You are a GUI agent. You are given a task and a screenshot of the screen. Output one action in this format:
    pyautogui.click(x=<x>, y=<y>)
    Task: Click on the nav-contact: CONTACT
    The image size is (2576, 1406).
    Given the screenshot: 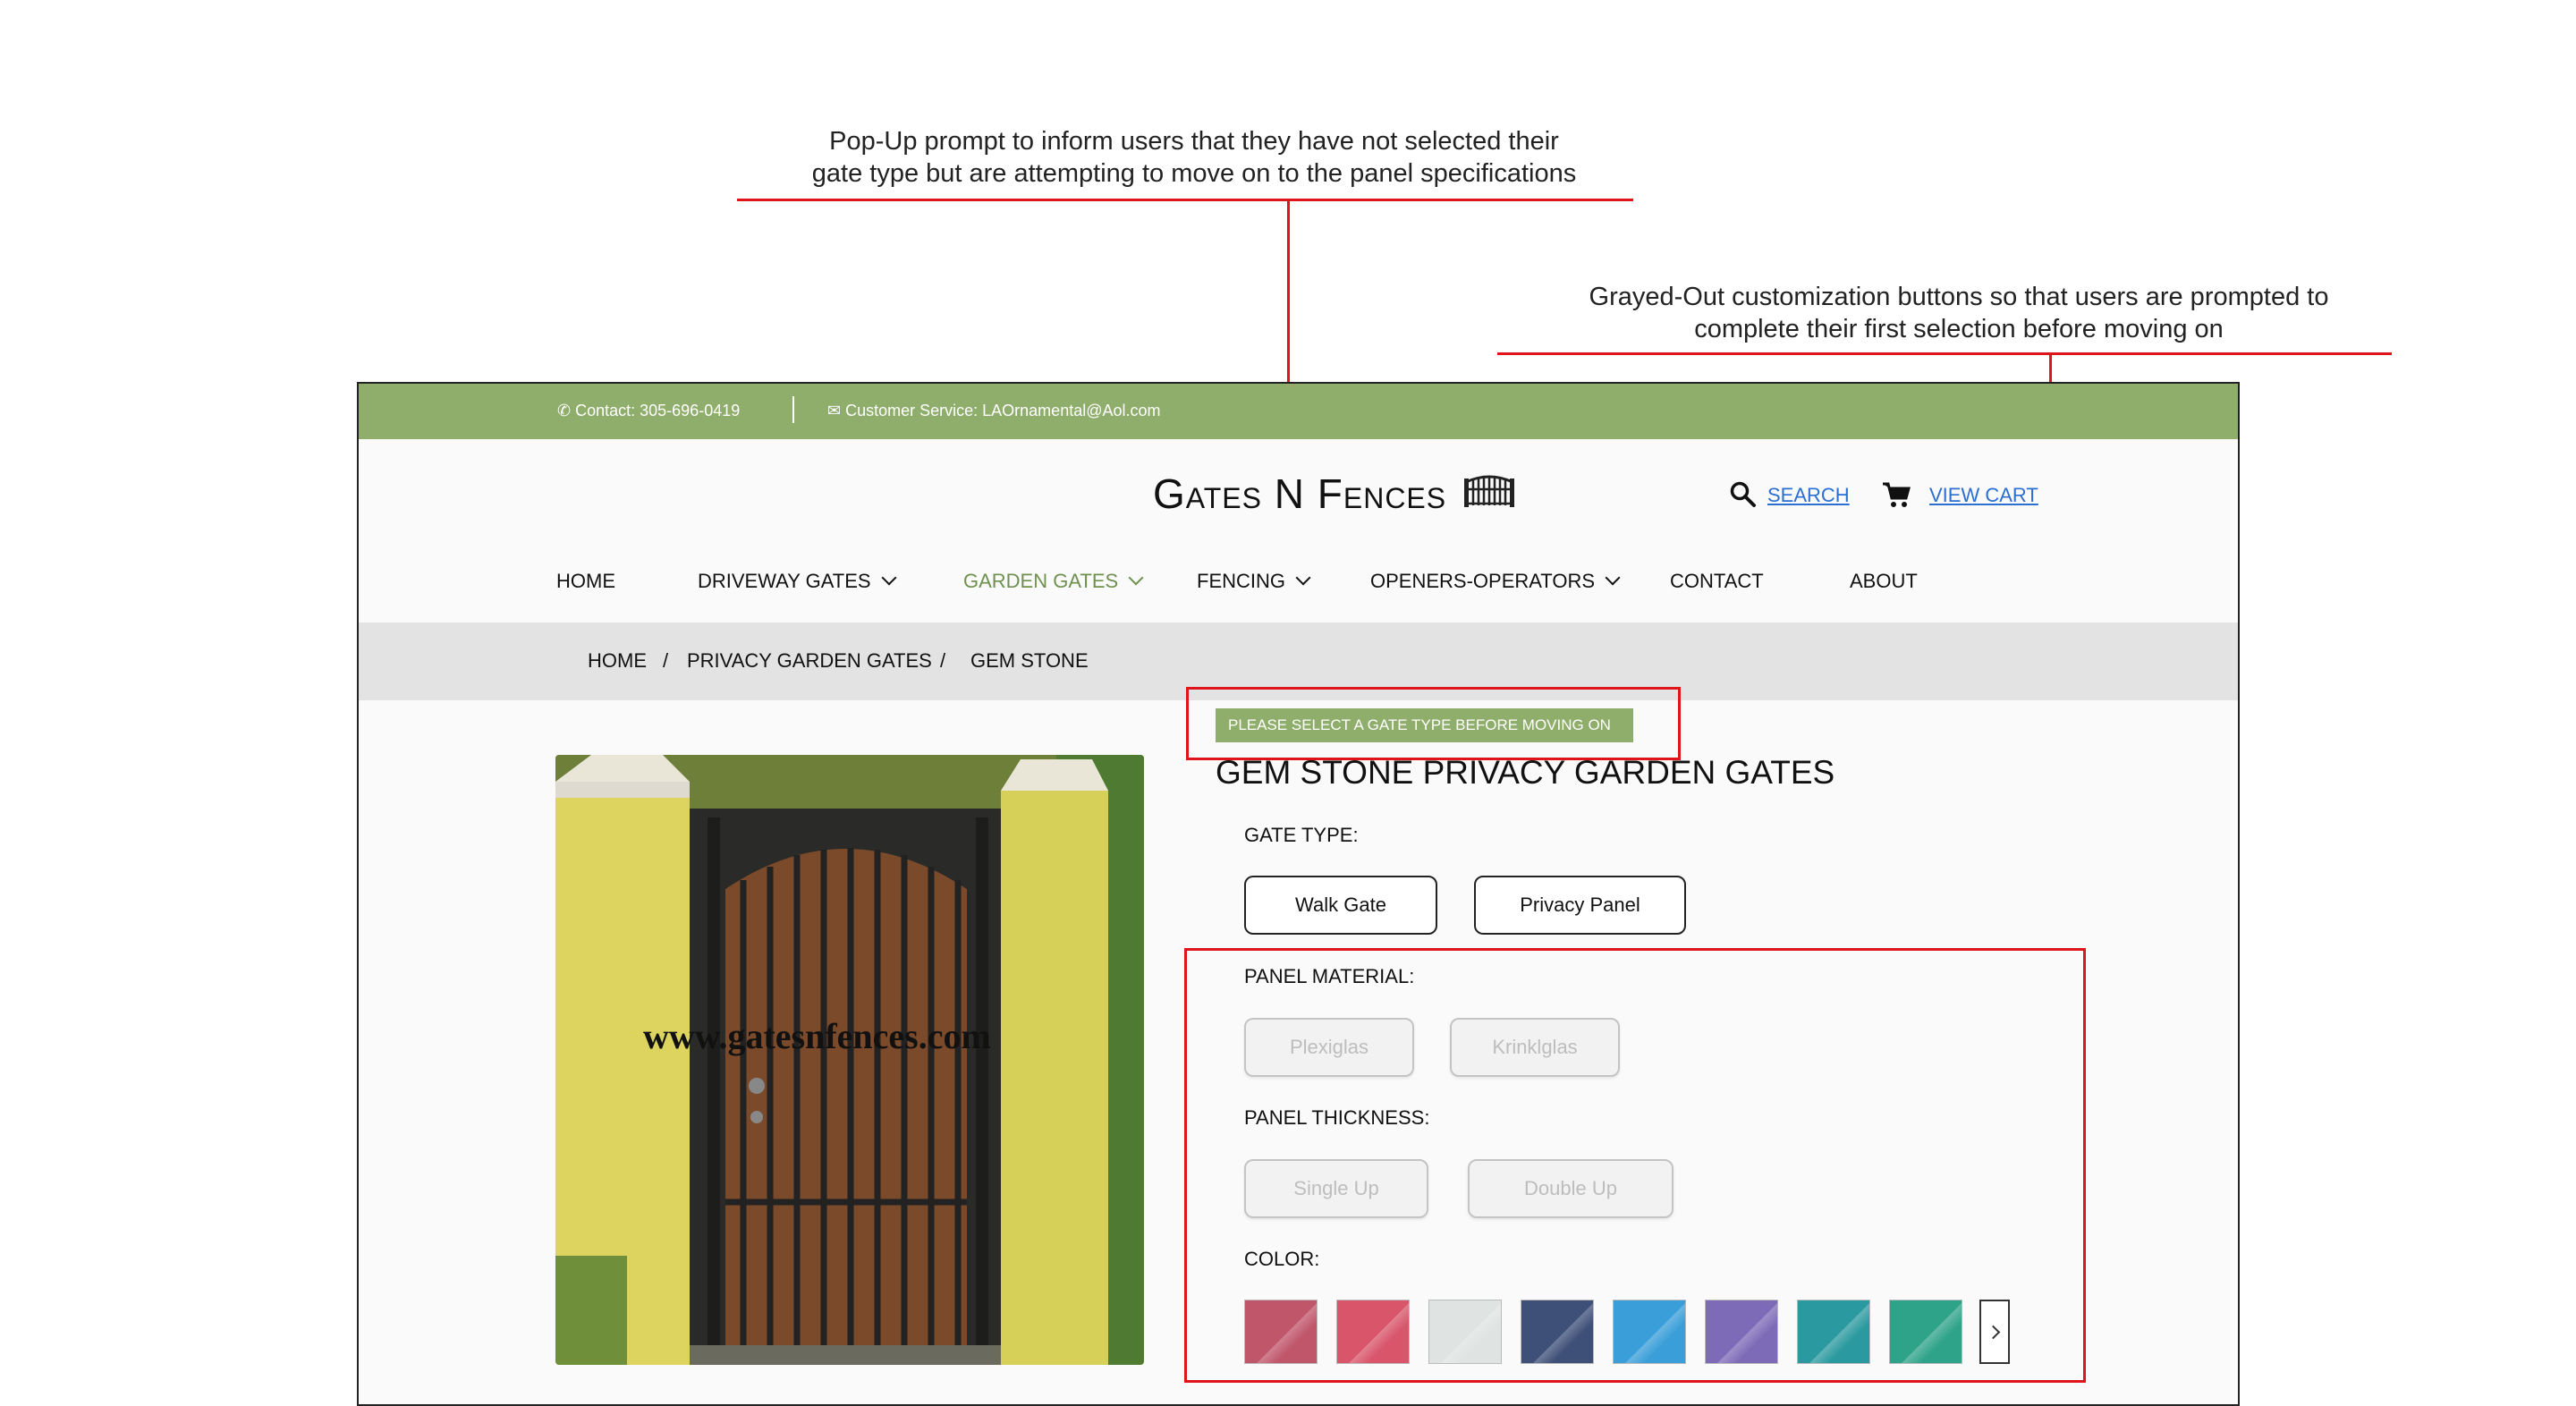 What is the action you would take?
    pyautogui.click(x=1717, y=581)
    